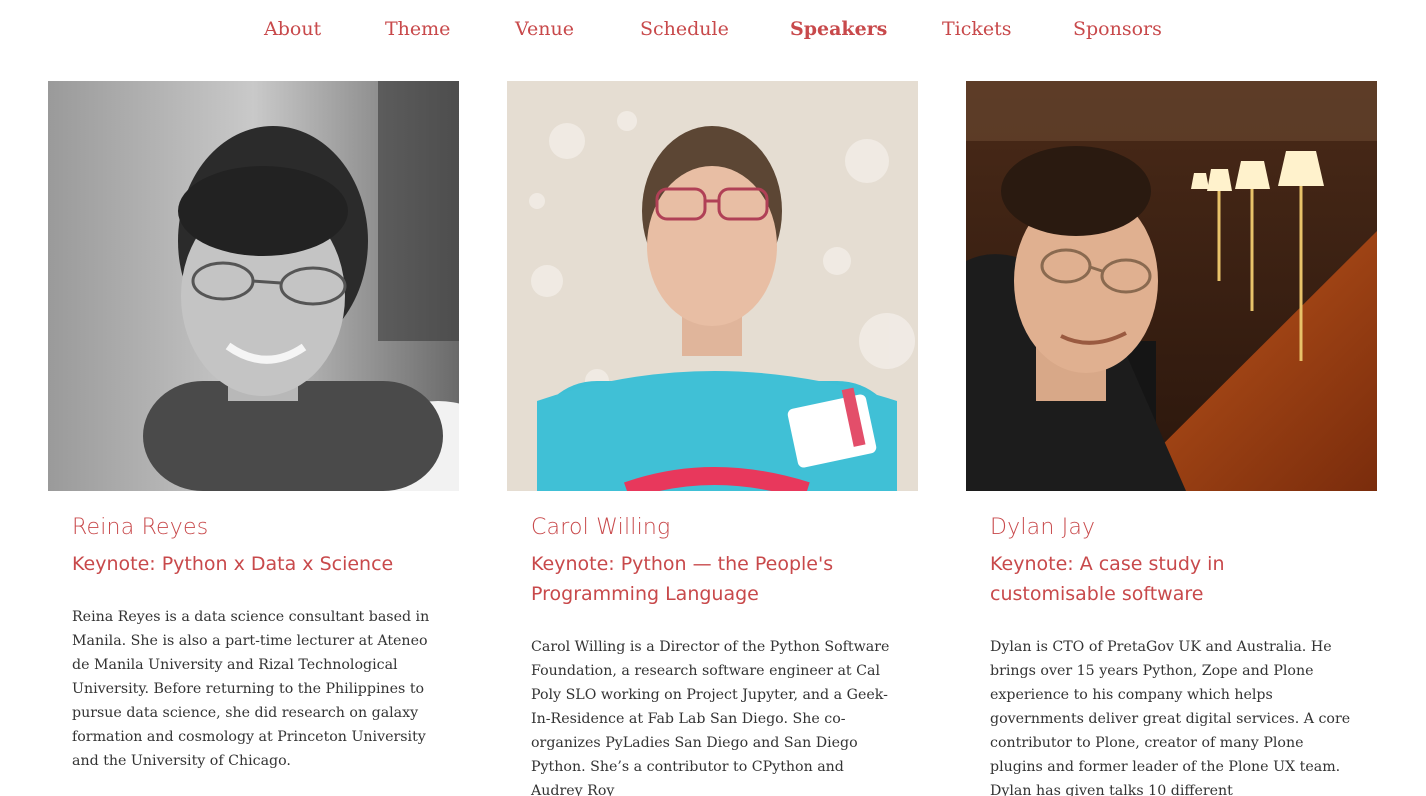  I want to click on speaker-talk-title: Keynote: Python x Data x Science, so click(233, 564).